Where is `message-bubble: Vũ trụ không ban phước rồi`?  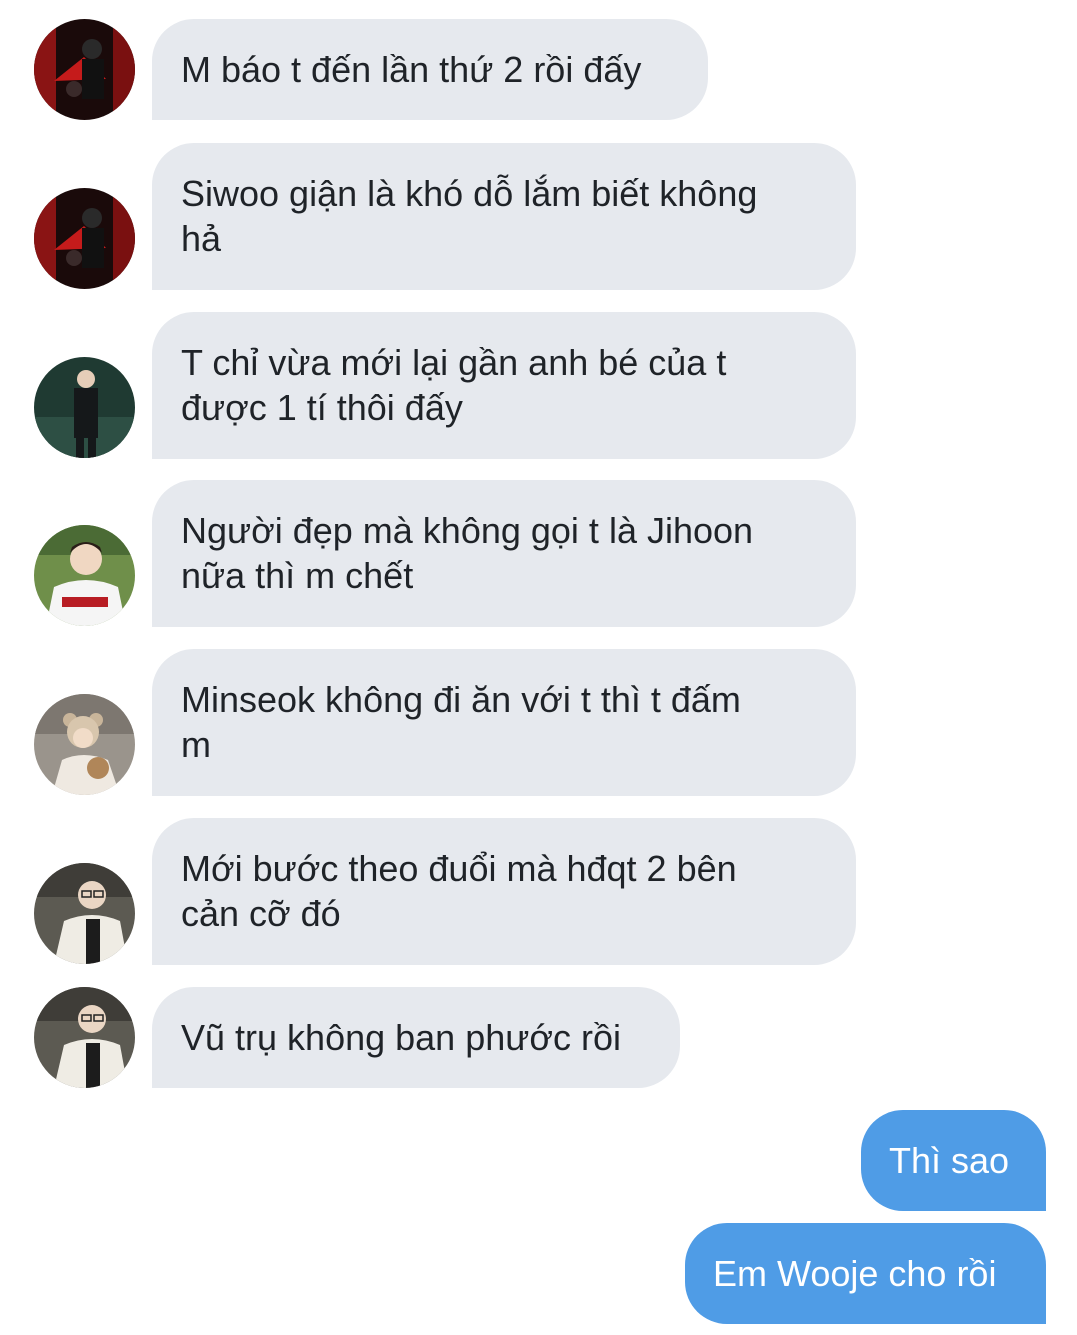 message-bubble: Vũ trụ không ban phước rồi is located at coordinates (416, 1037).